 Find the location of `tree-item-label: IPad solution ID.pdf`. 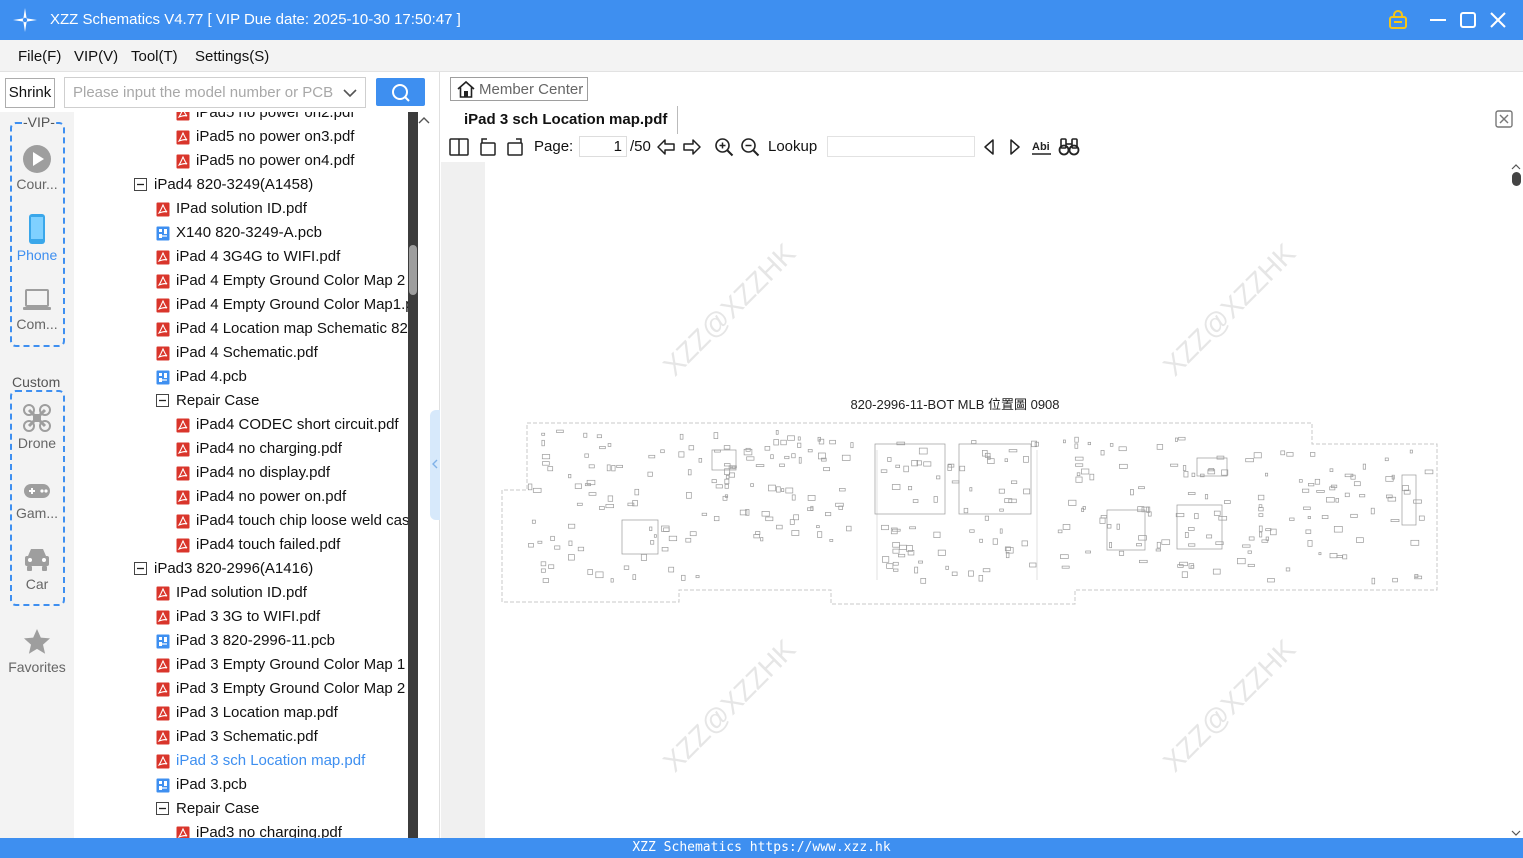

tree-item-label: IPad solution ID.pdf is located at coordinates (241, 592).